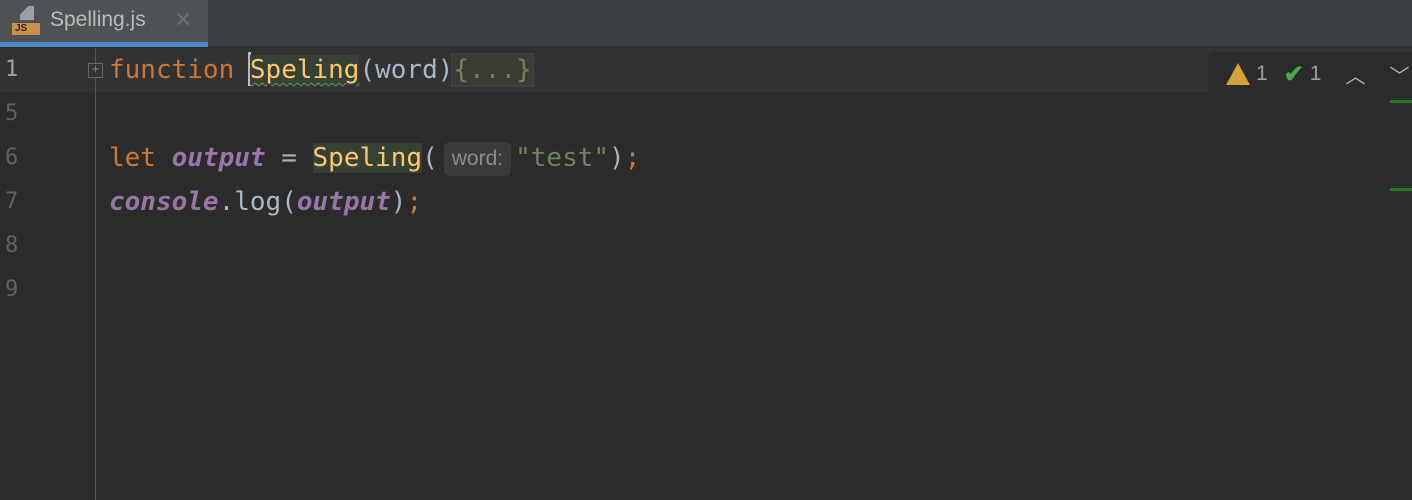 The height and width of the screenshot is (500, 1412). Describe the element at coordinates (179, 70) in the screenshot. I see `keyword: function` at that location.